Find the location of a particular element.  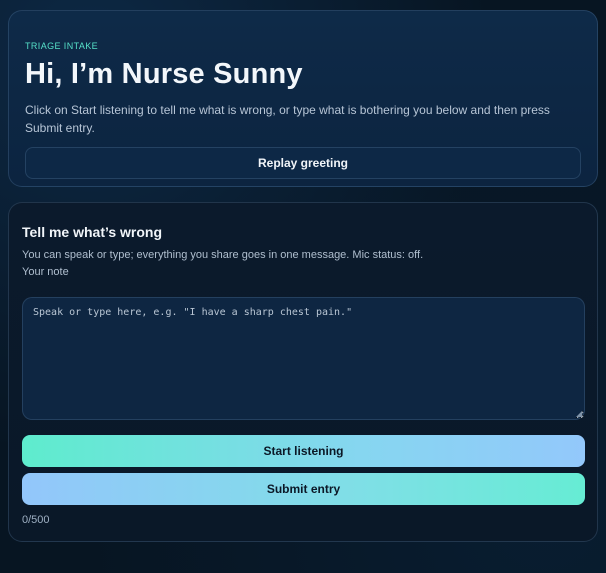

page-title: Hi, I’m Nurse Sunny is located at coordinates (164, 74).